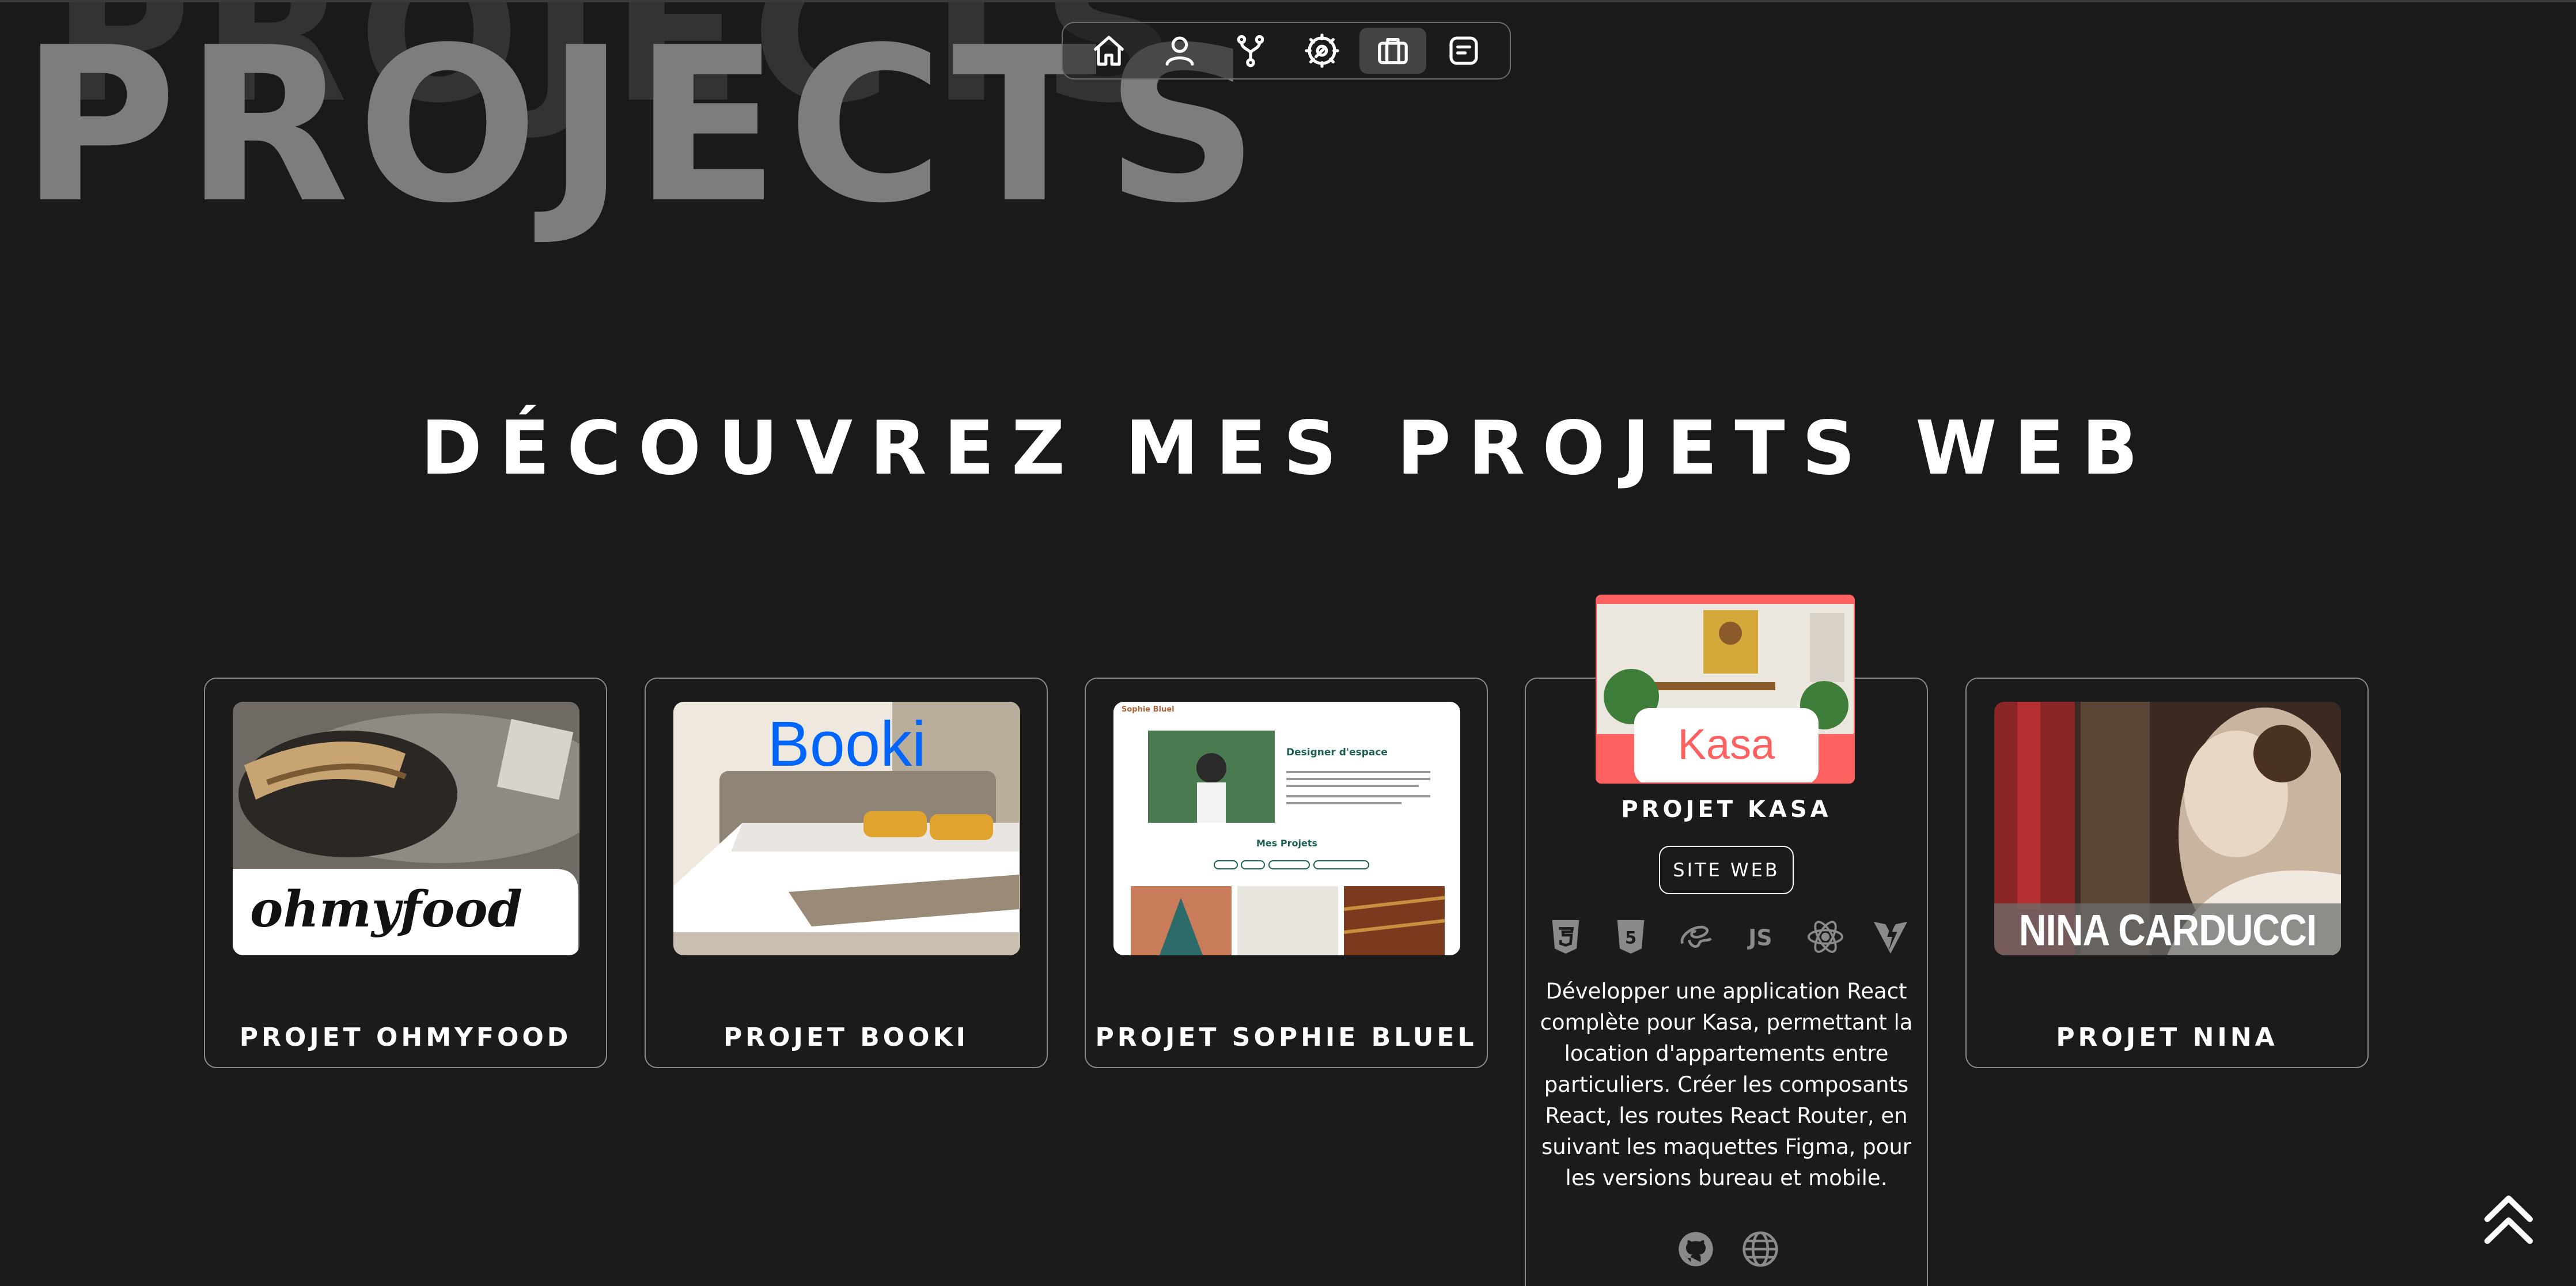  I want to click on nina-logo: NINA CARDUCCI, so click(2167, 930).